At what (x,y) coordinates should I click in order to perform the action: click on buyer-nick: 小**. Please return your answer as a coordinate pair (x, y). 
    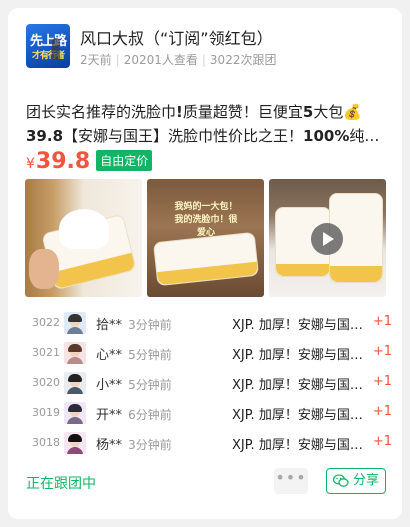
    Looking at the image, I should click on (109, 385).